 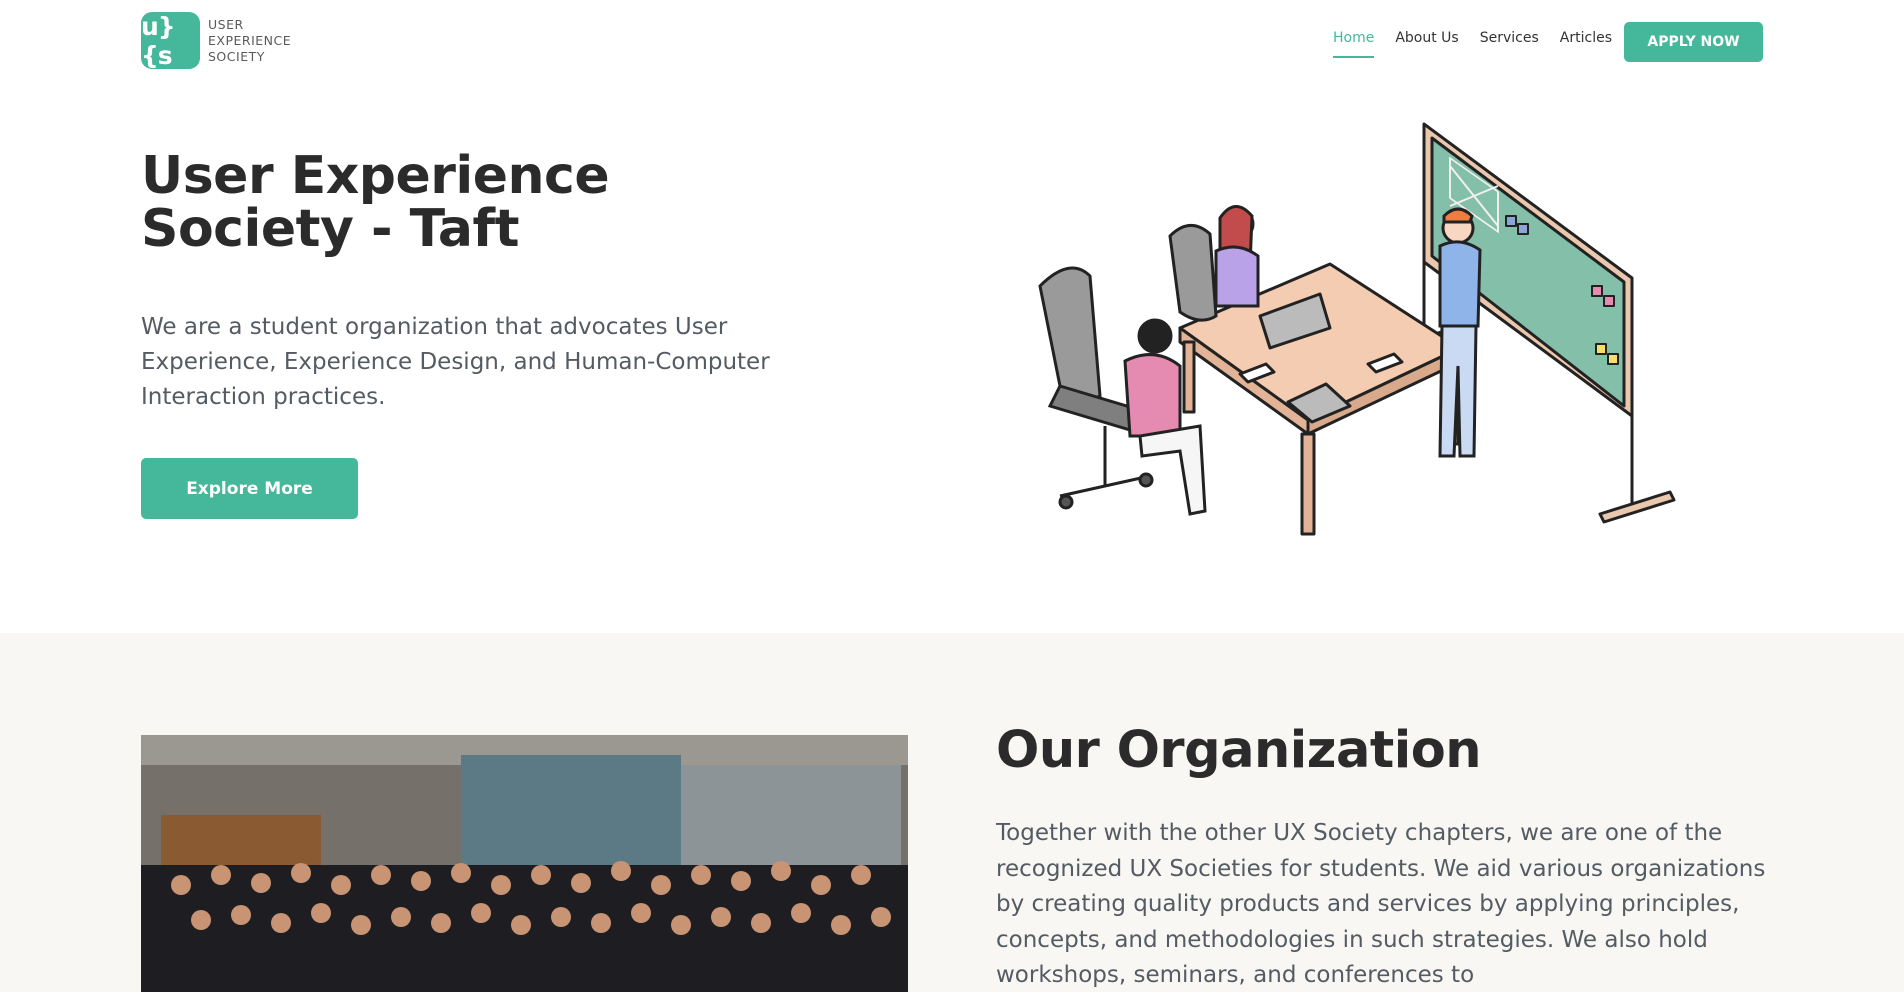 What do you see at coordinates (1357, 329) in the screenshot?
I see `hero-illustration` at bounding box center [1357, 329].